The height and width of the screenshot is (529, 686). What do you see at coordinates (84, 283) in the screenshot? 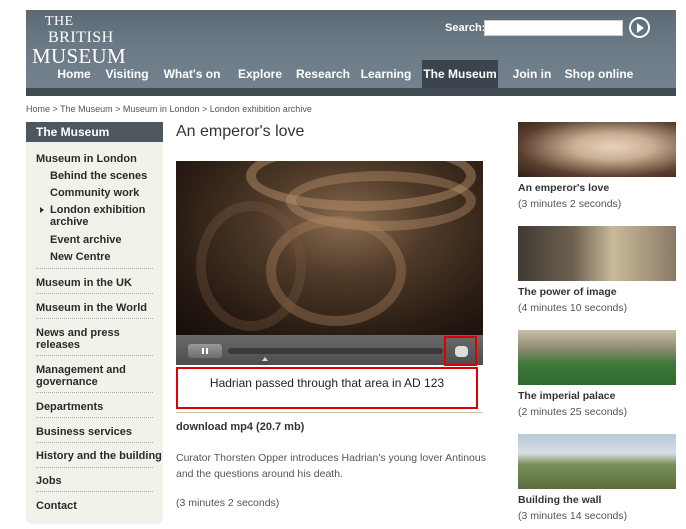
I see `sidebar-item-museum-in-the-uk: Museum in the UK` at bounding box center [84, 283].